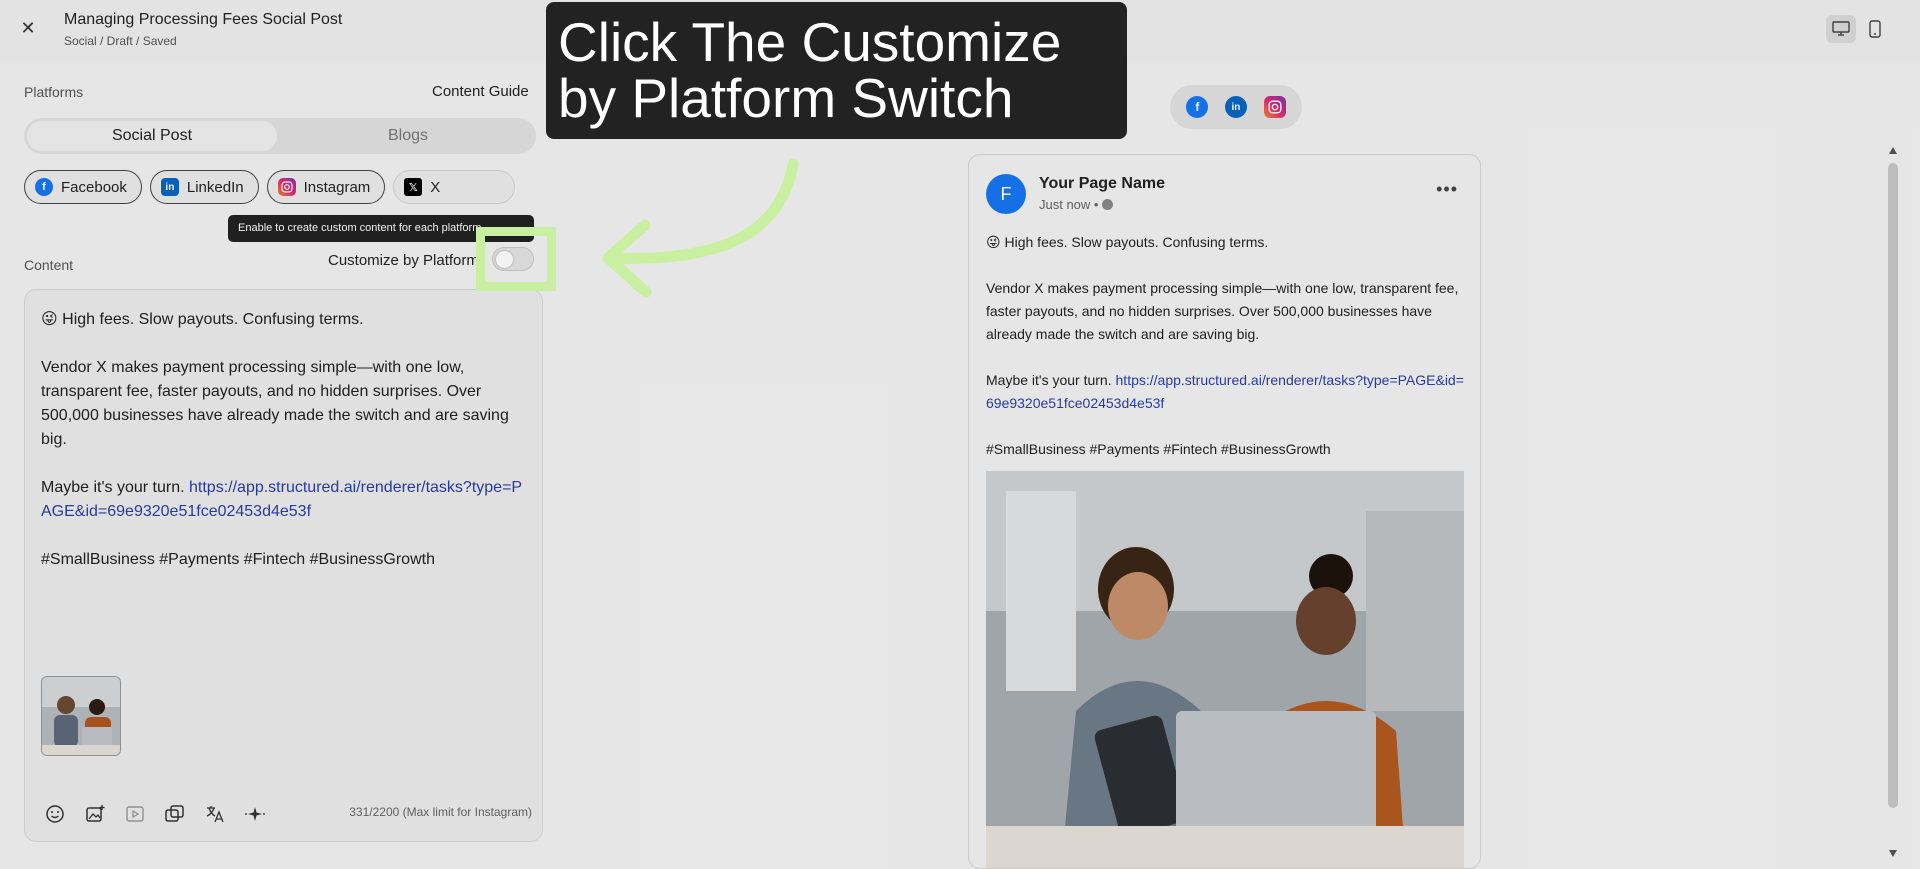 The height and width of the screenshot is (869, 1920). What do you see at coordinates (836, 70) in the screenshot?
I see `instruction-callout: Click The Customize by Platform Switch` at bounding box center [836, 70].